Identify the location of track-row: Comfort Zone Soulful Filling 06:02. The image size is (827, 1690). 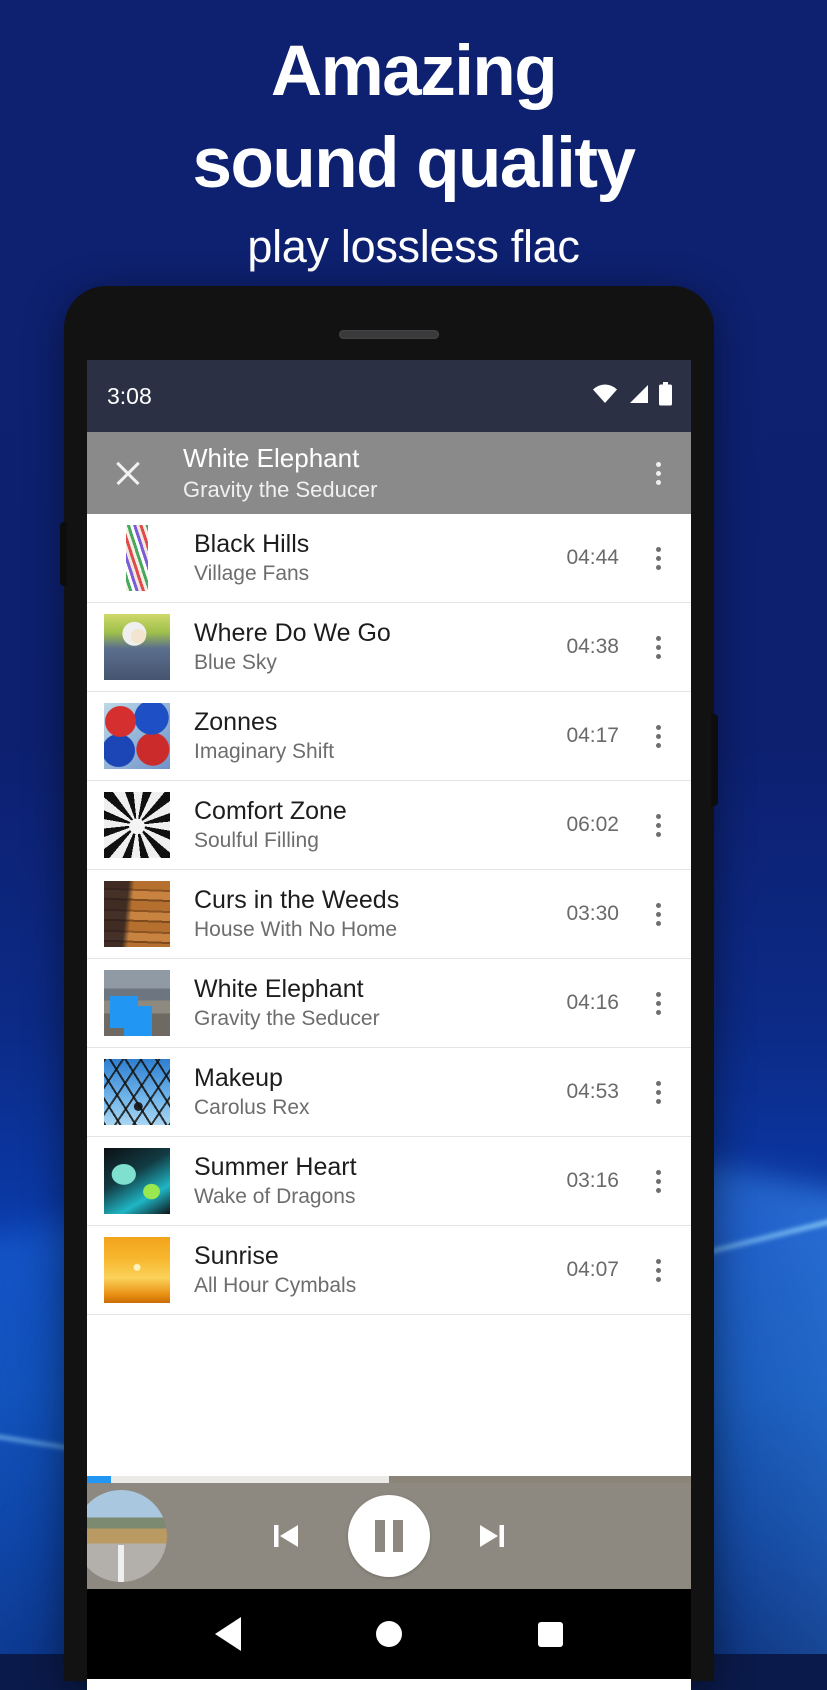
(389, 825).